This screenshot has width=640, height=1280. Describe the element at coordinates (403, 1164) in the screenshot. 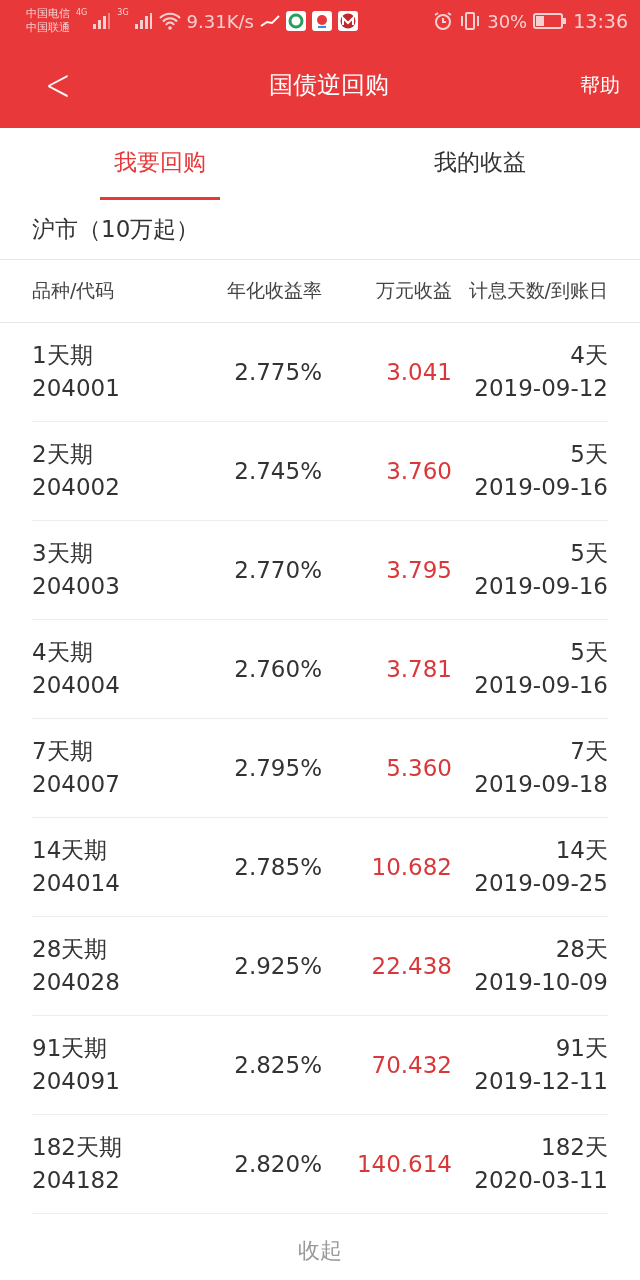

I see `income-value: 140.614` at that location.